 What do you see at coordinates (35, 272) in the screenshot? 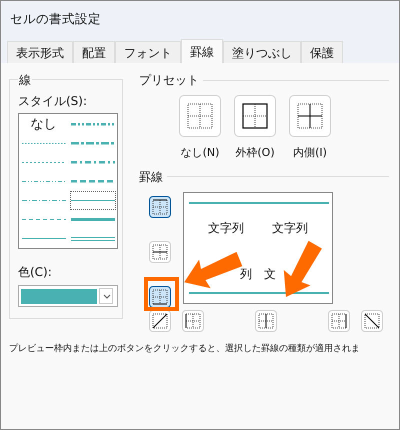
I see `color-label: 色(C):` at bounding box center [35, 272].